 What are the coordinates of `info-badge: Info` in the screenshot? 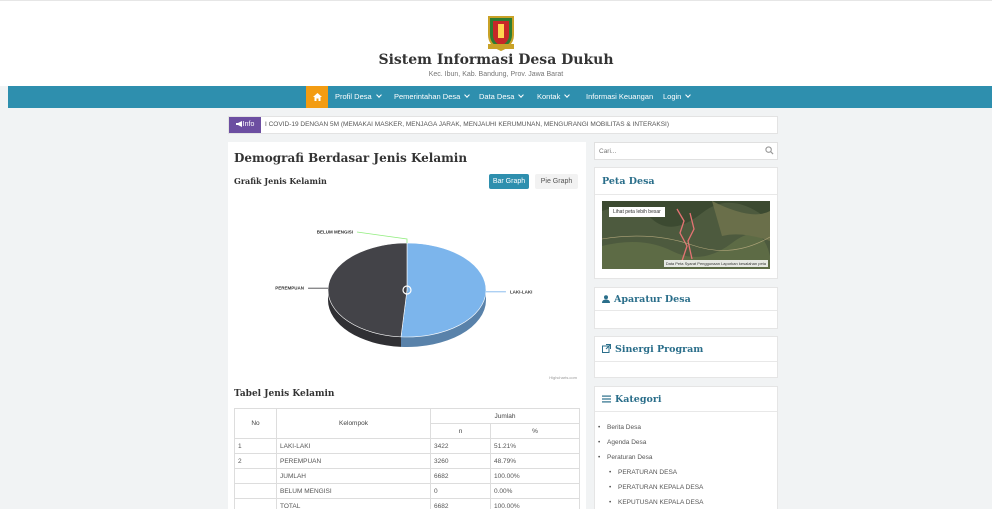 It's located at (245, 125).